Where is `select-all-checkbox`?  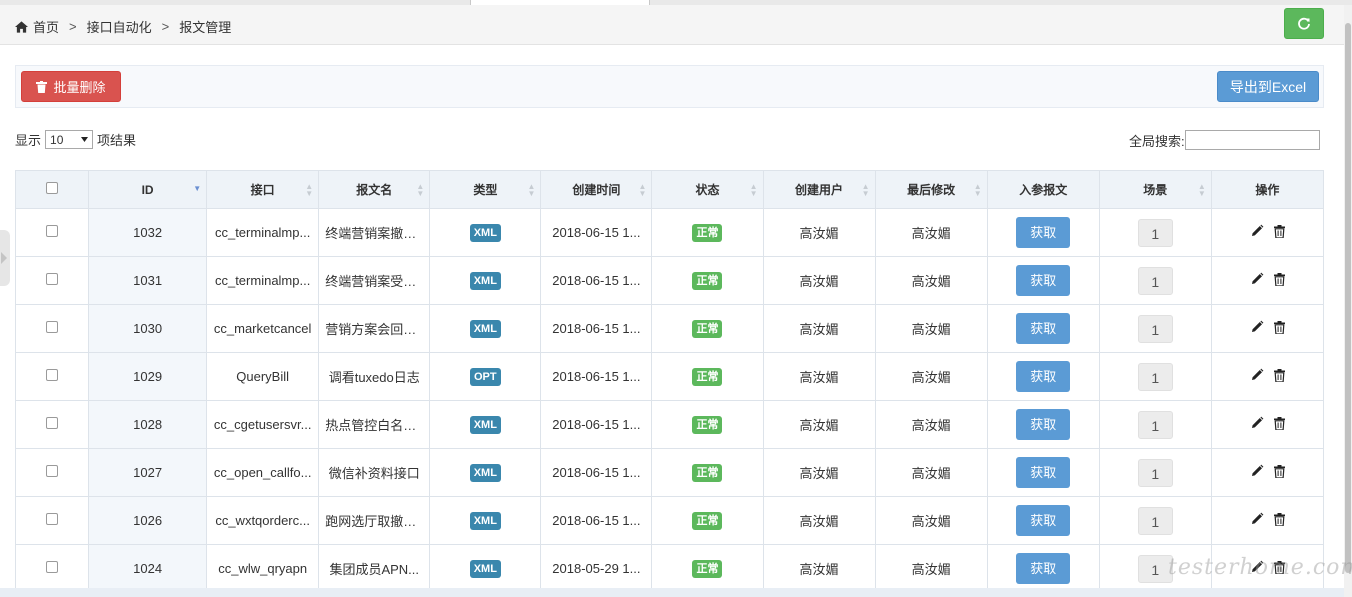 select-all-checkbox is located at coordinates (52, 188).